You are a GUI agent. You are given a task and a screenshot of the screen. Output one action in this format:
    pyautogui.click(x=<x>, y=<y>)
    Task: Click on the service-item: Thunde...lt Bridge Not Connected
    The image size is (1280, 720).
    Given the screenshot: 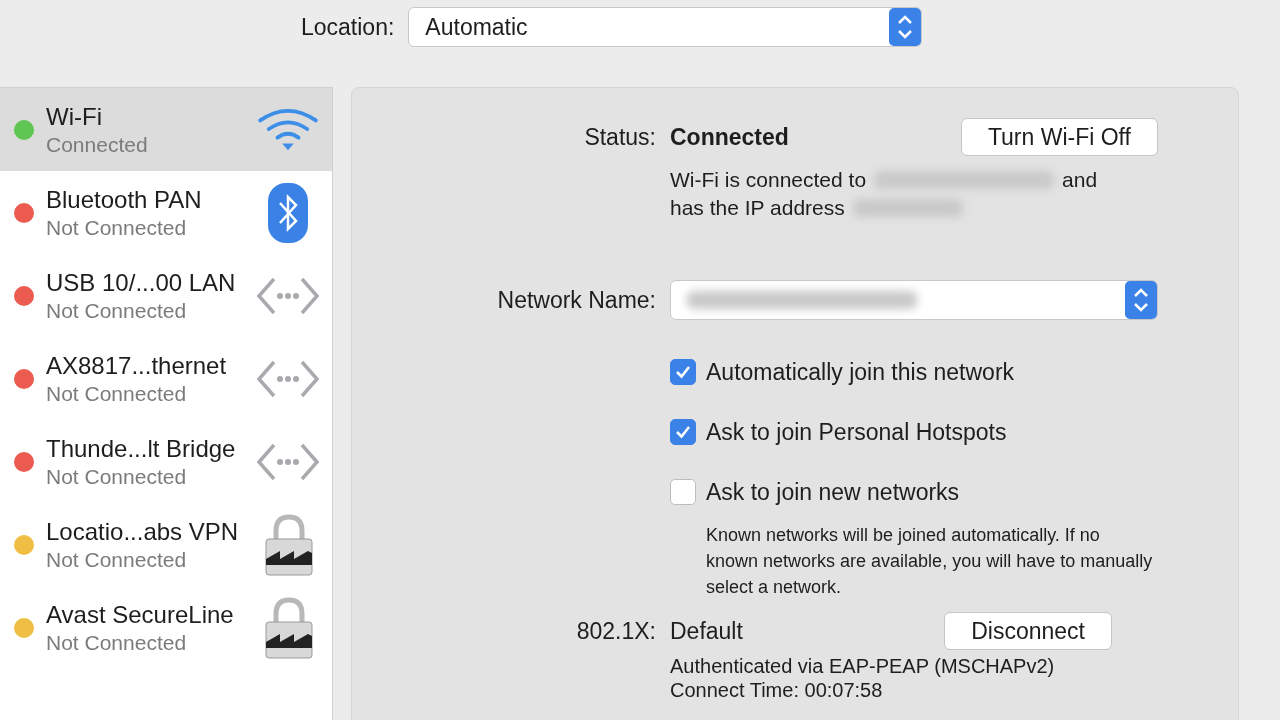 What is the action you would take?
    pyautogui.click(x=166, y=461)
    